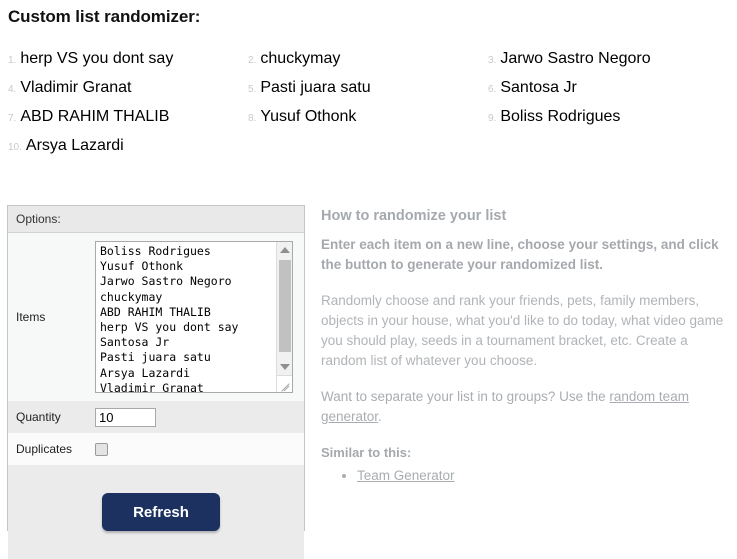 The height and width of the screenshot is (559, 737). Describe the element at coordinates (95, 116) in the screenshot. I see `result-label: ABD RAHIM THALIB` at that location.